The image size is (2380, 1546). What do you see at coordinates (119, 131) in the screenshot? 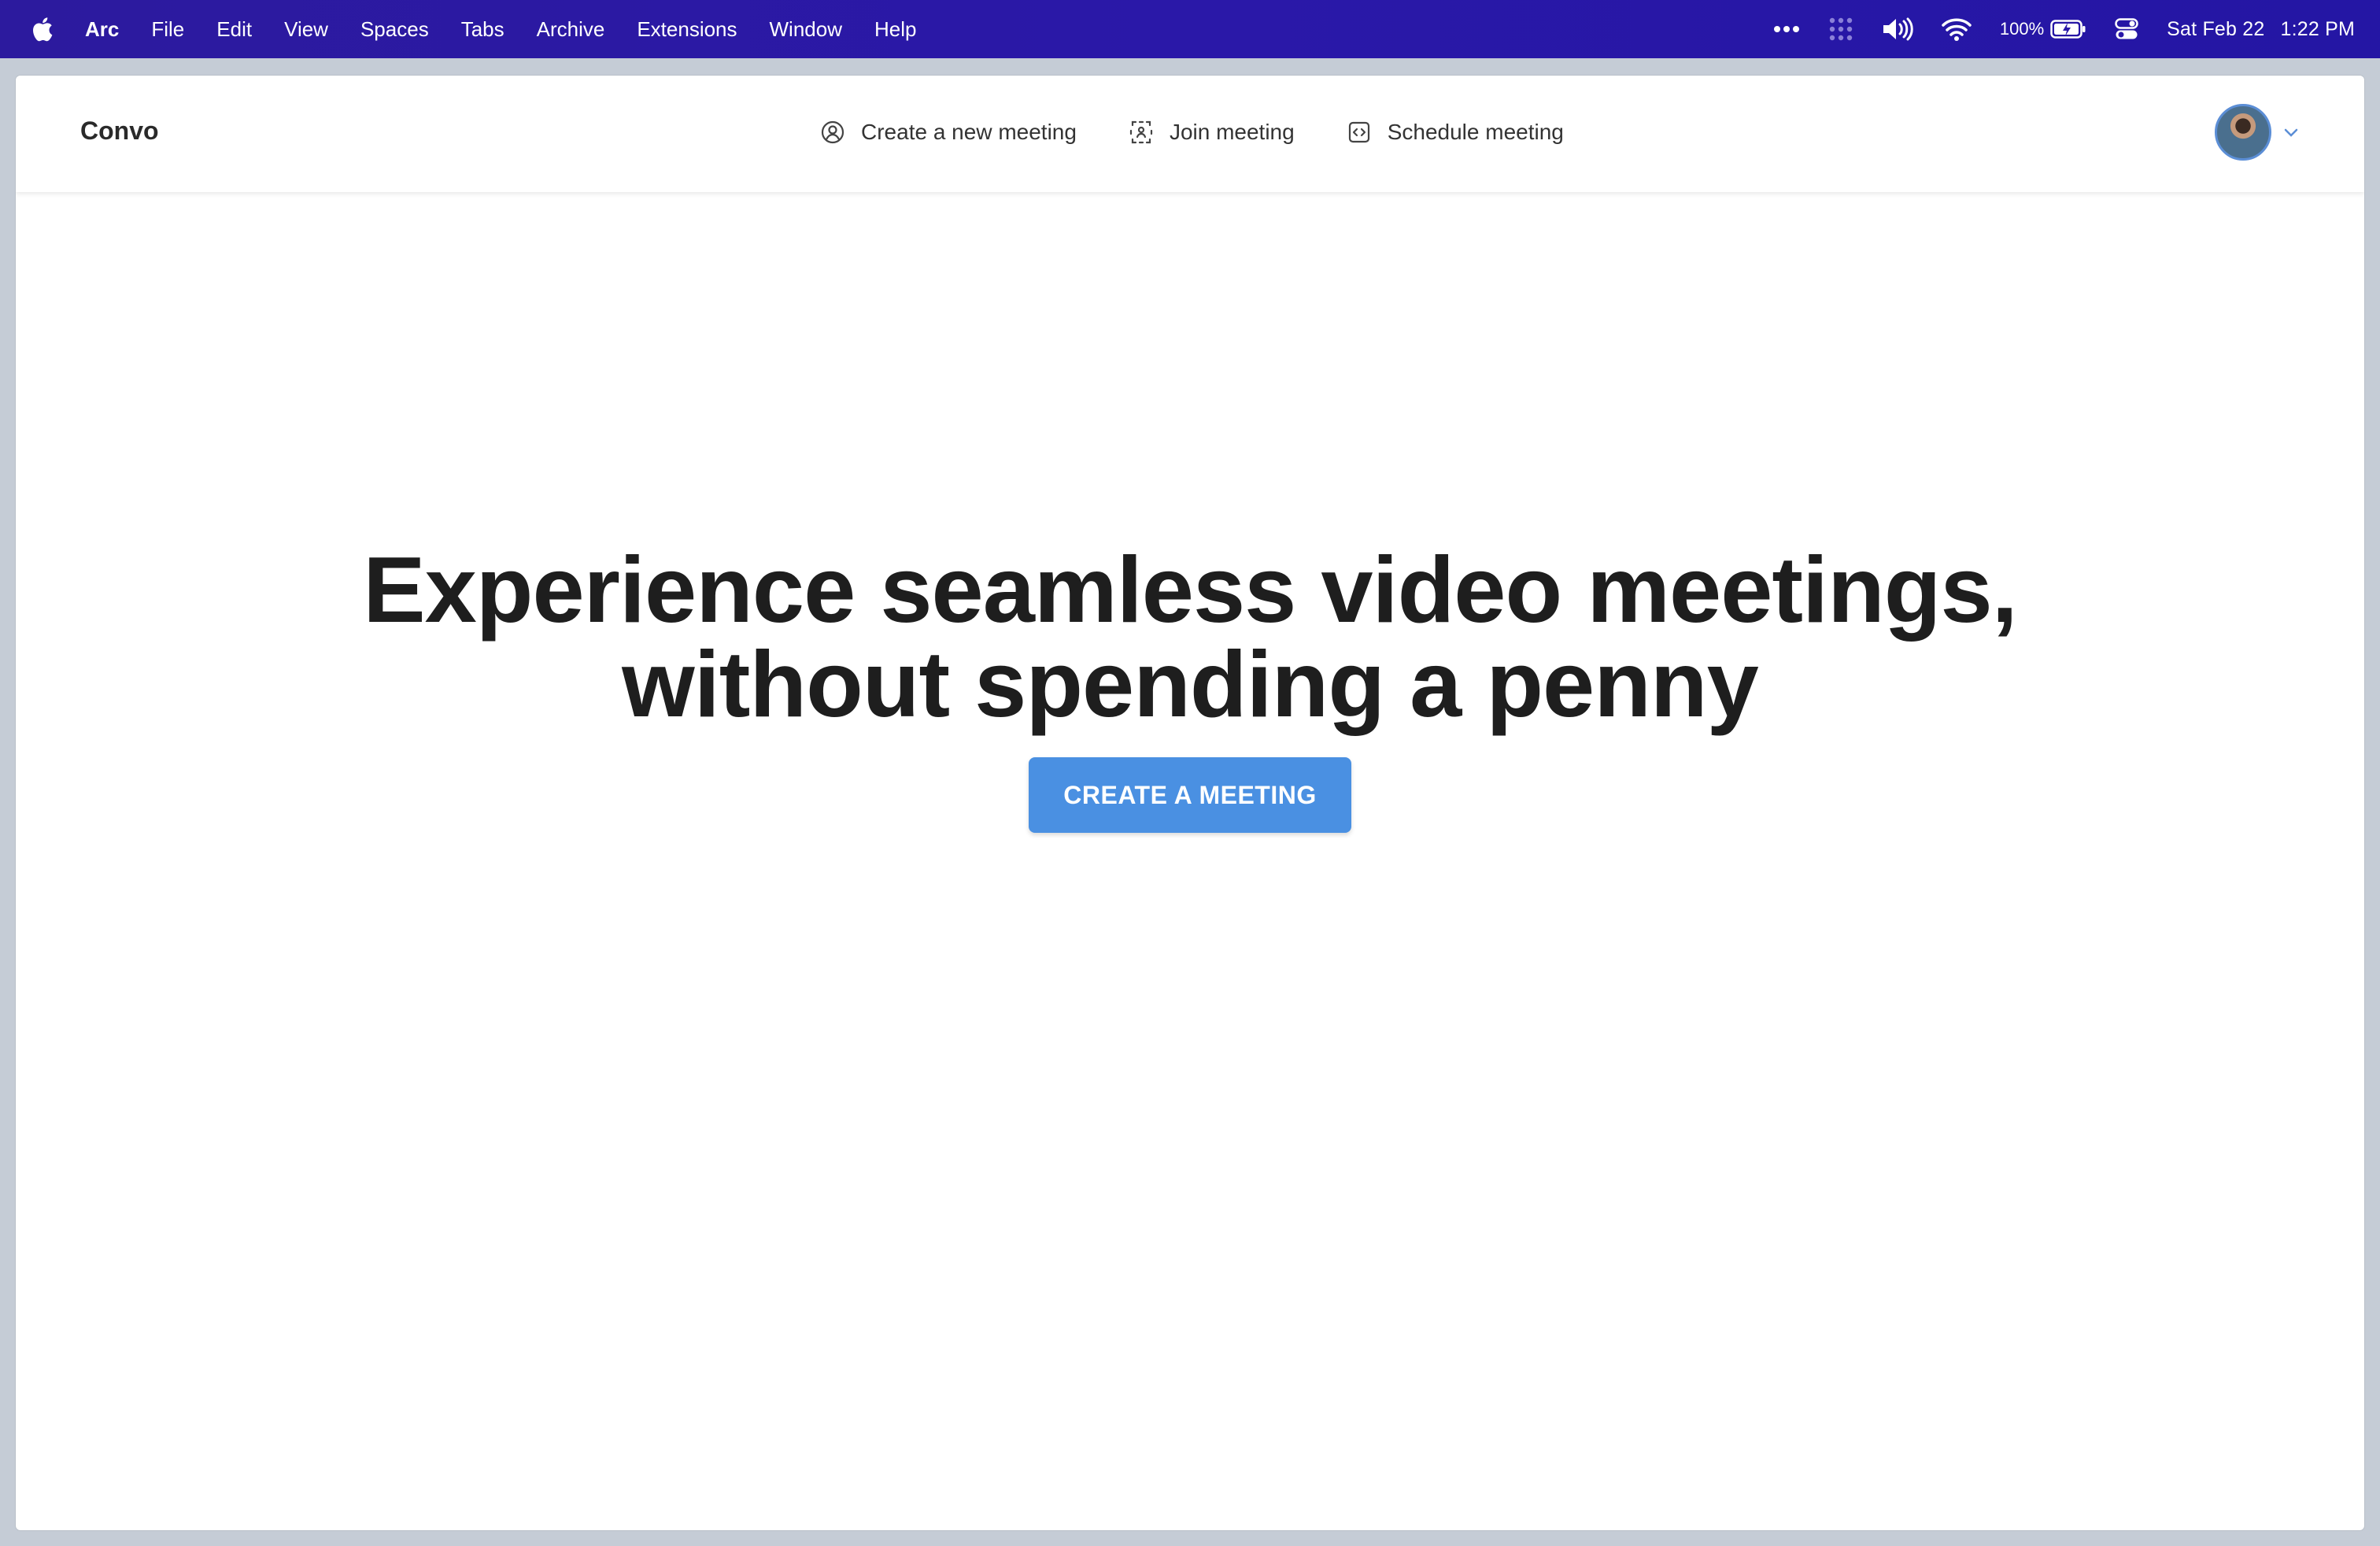
I see `brand-logo: Convo` at bounding box center [119, 131].